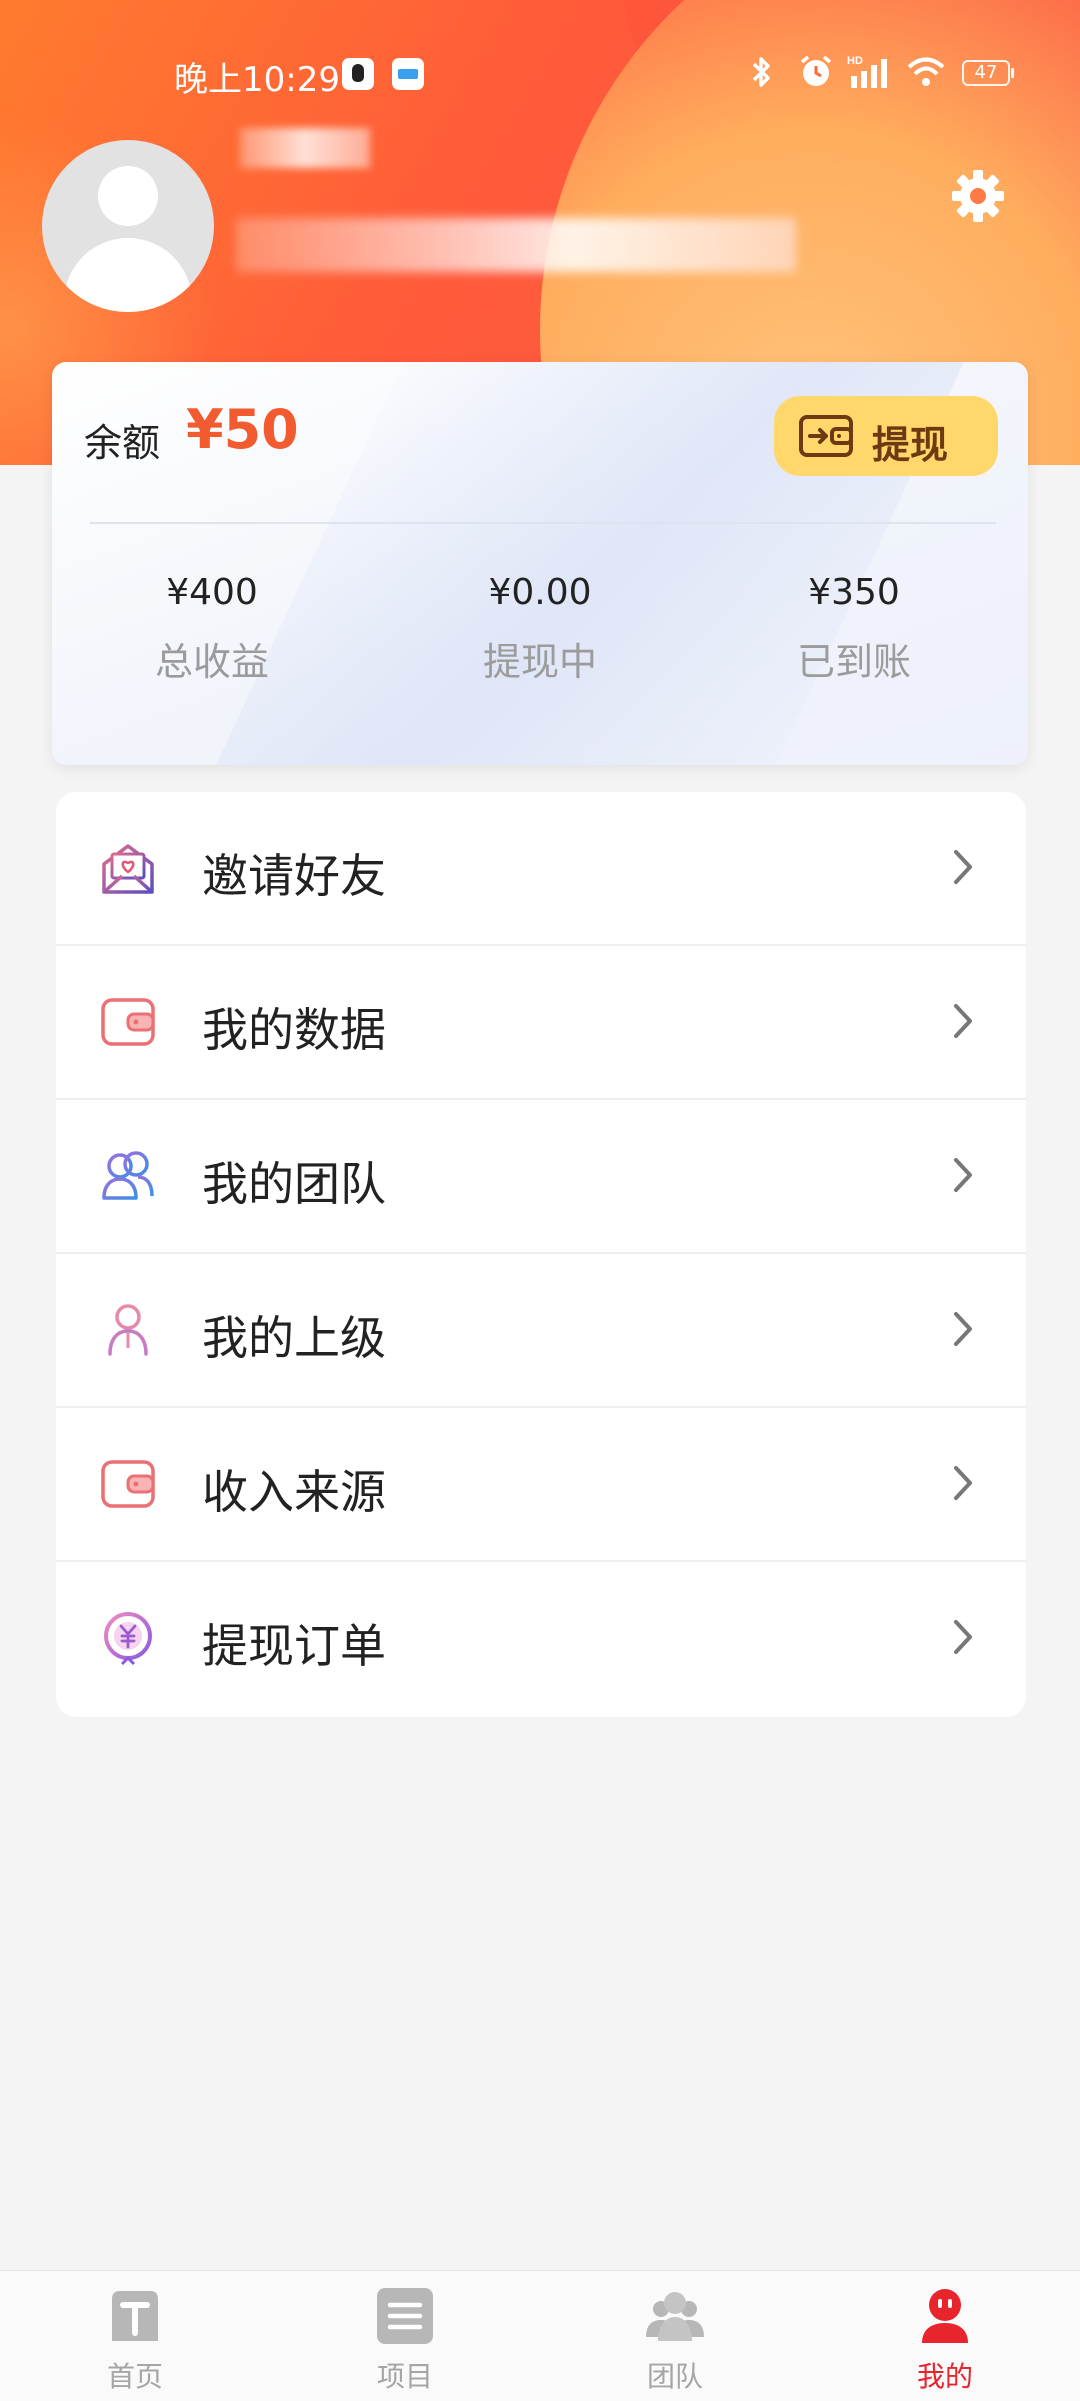 The width and height of the screenshot is (1080, 2401). Describe the element at coordinates (540, 629) in the screenshot. I see `stat-withdrawing: ¥0.00 提现中` at that location.